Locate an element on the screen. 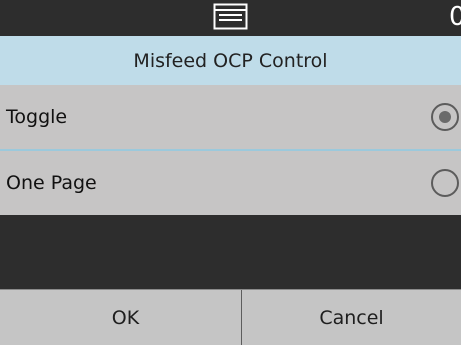  ok-button: OK is located at coordinates (125, 317).